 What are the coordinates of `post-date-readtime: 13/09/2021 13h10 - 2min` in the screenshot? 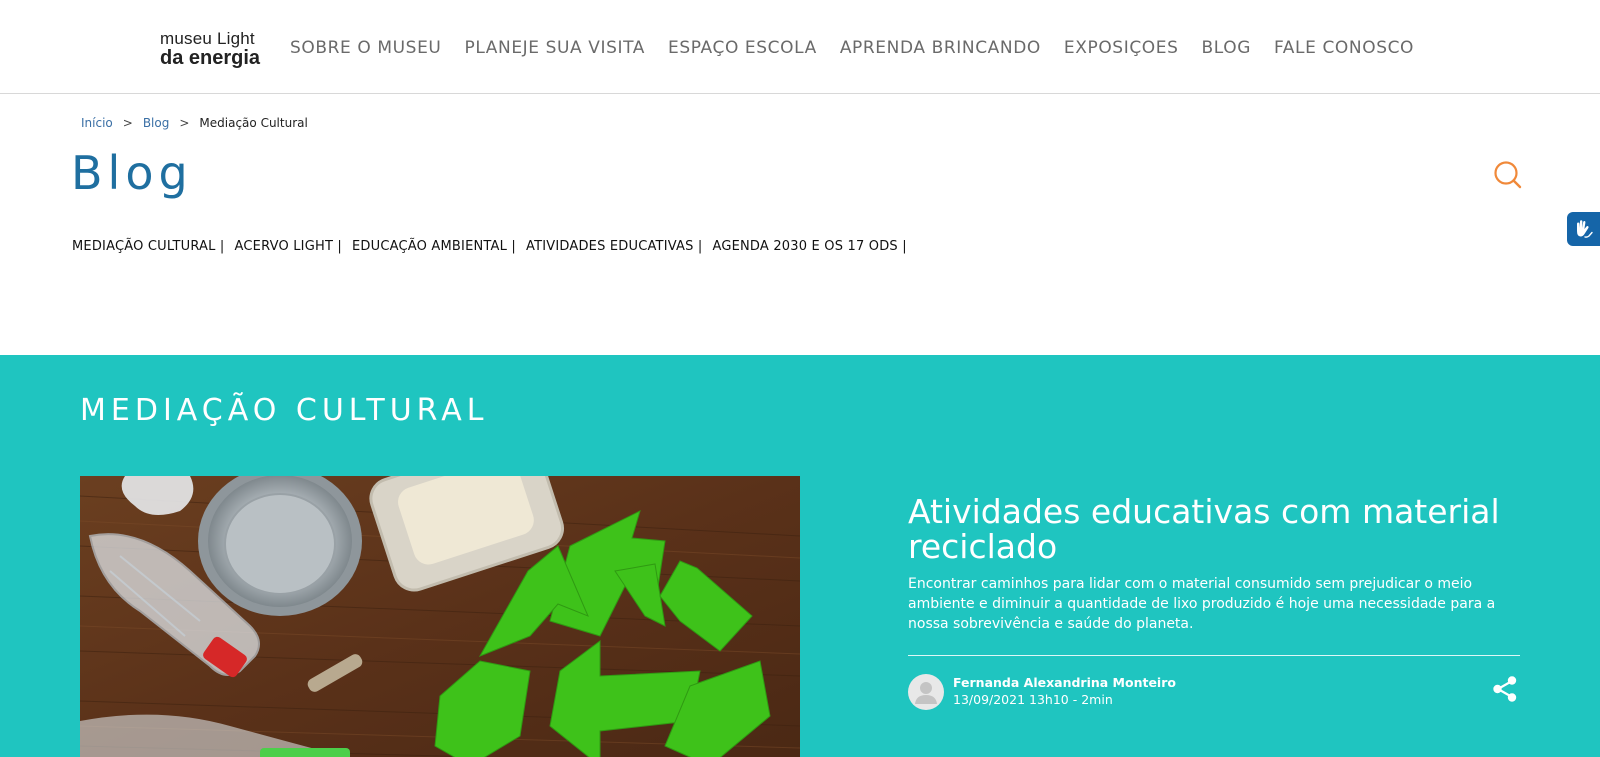 It's located at (1033, 699).